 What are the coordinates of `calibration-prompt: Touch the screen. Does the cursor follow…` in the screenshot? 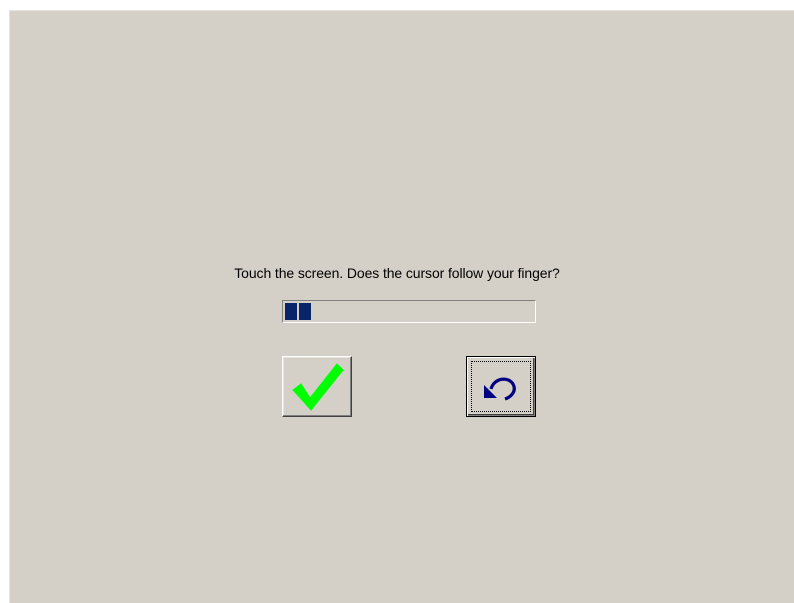 It's located at (397, 273).